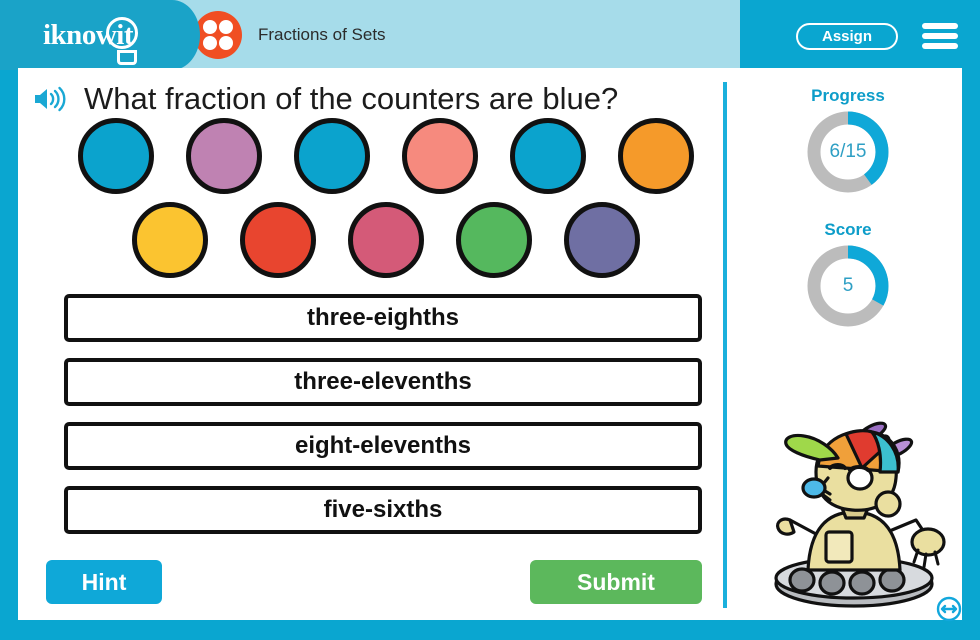 Image resolution: width=980 pixels, height=640 pixels. What do you see at coordinates (383, 318) in the screenshot?
I see `answer-option-1: three-eighths` at bounding box center [383, 318].